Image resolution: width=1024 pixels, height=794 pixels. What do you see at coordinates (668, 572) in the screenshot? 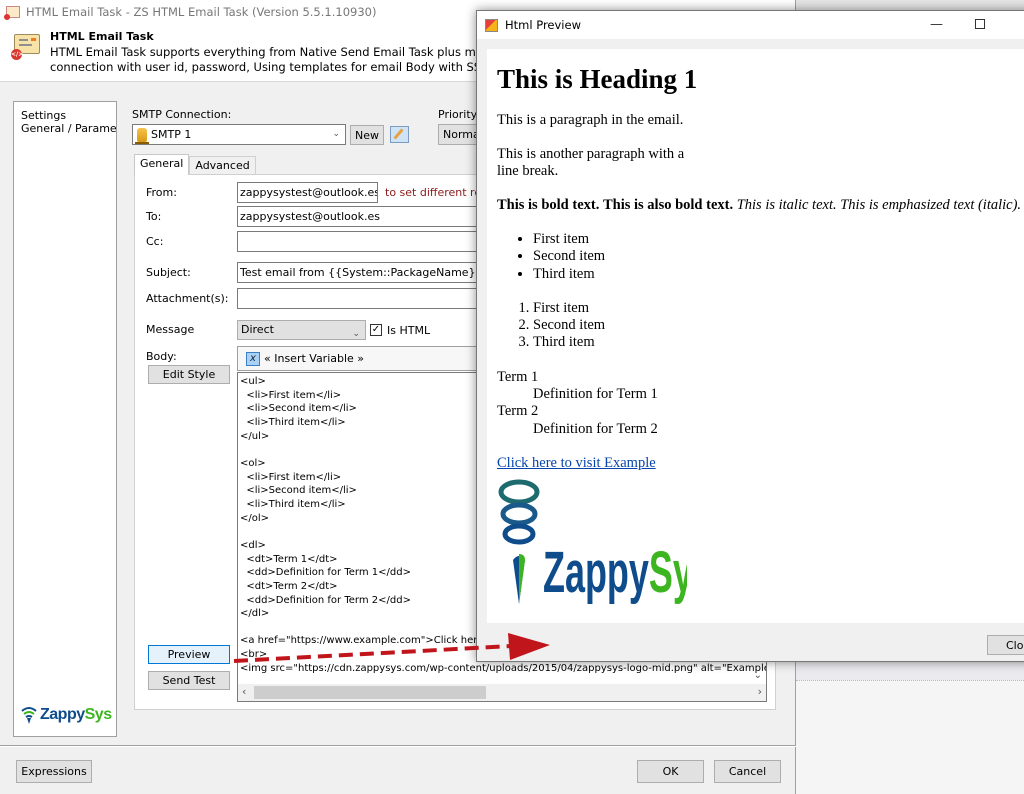
I see `logo-text-sys-part: Sys` at bounding box center [668, 572].